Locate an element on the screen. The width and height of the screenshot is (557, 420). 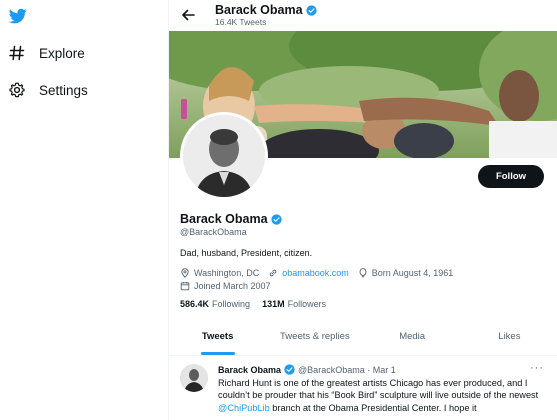
profile-location: Washington, DC is located at coordinates (227, 273).